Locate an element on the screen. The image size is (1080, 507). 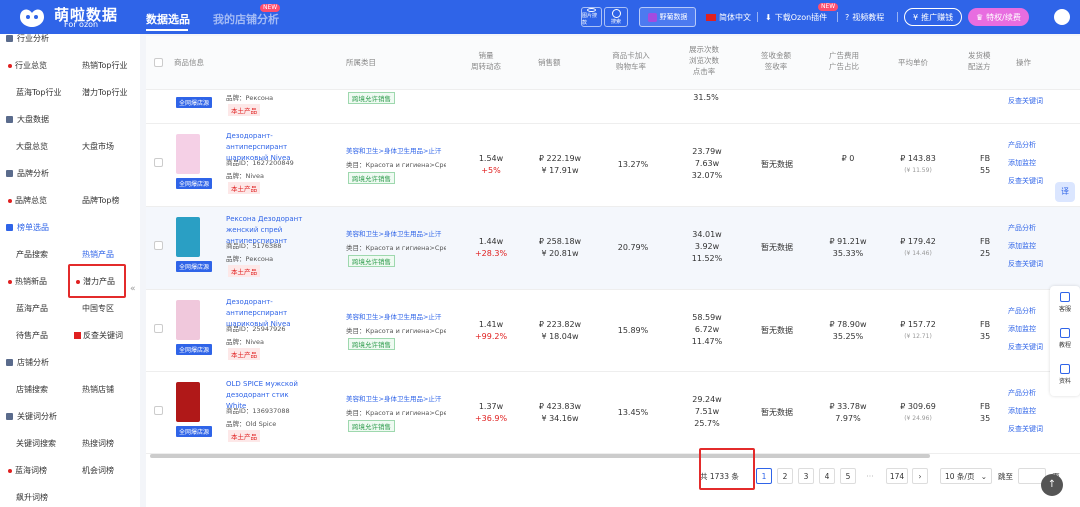
amount-rub: ₽ 223.82w is located at coordinates (560, 324).